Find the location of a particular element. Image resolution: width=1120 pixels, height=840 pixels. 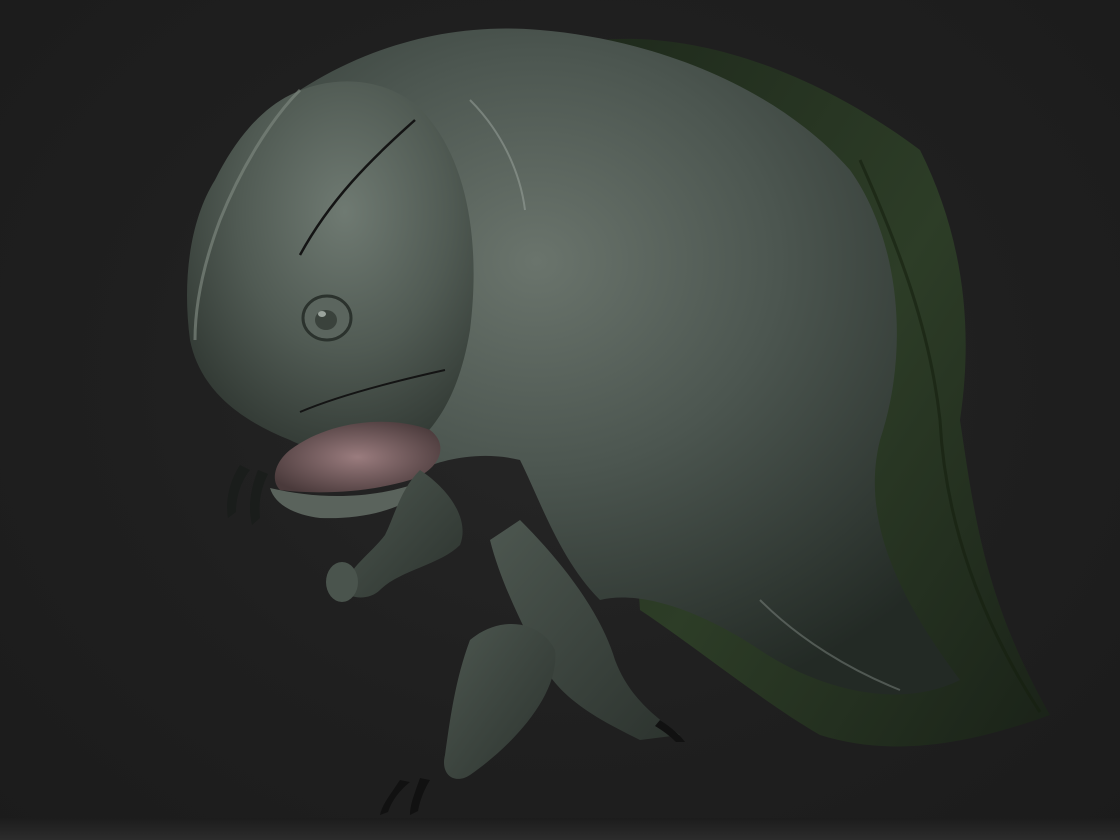

viewport-bottom-edge is located at coordinates (560, 829).